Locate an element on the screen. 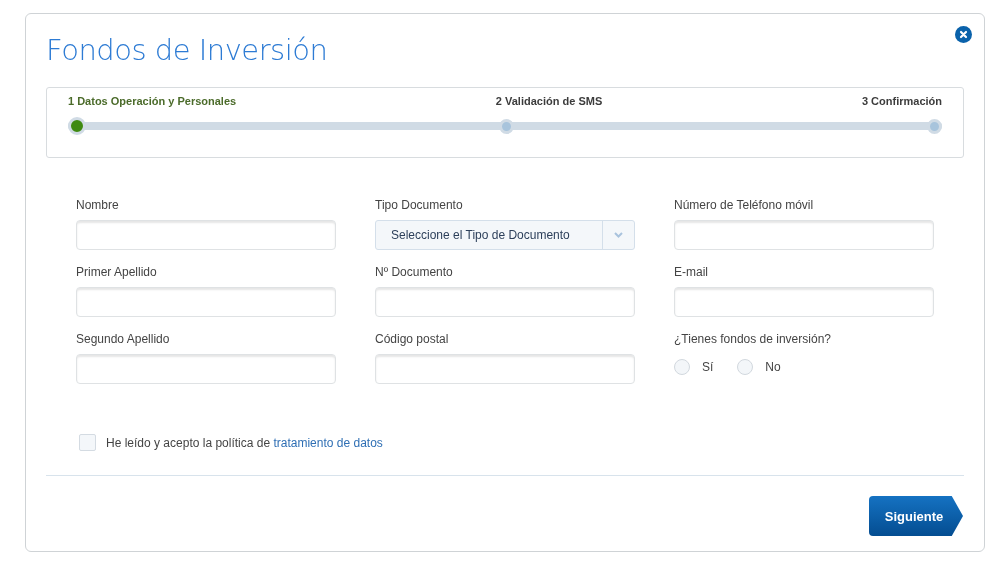 This screenshot has height=572, width=1004. field-label: Segundo Apellido is located at coordinates (123, 339).